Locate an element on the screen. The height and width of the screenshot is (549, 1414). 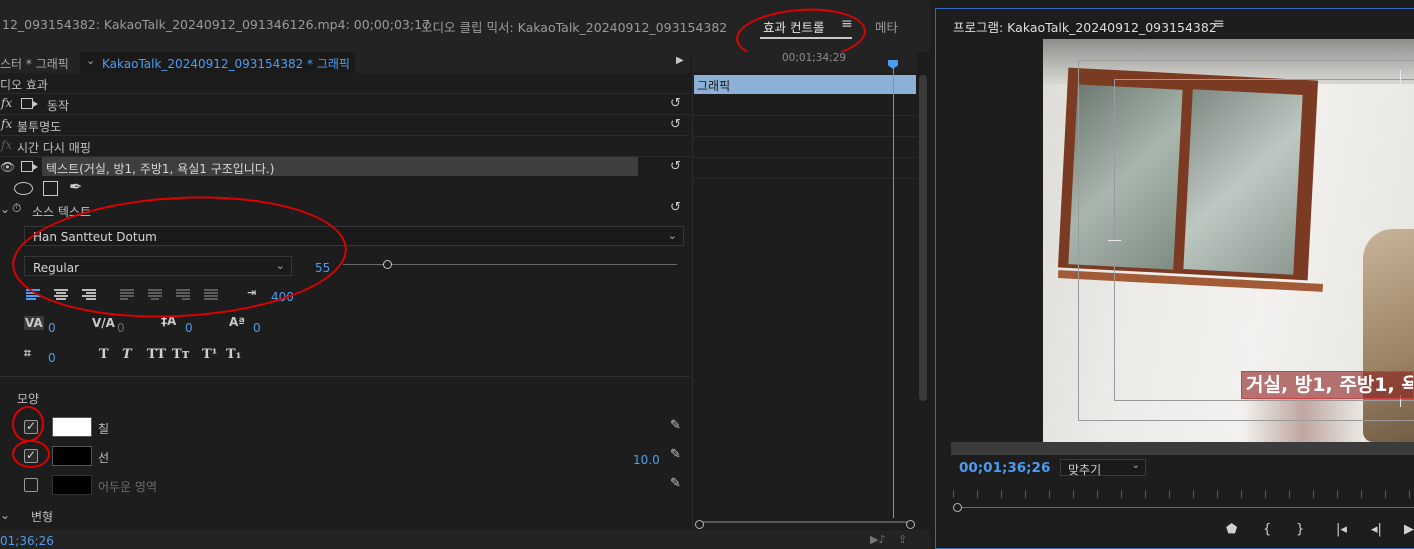
motion-transform-icon is located at coordinates (29, 166).